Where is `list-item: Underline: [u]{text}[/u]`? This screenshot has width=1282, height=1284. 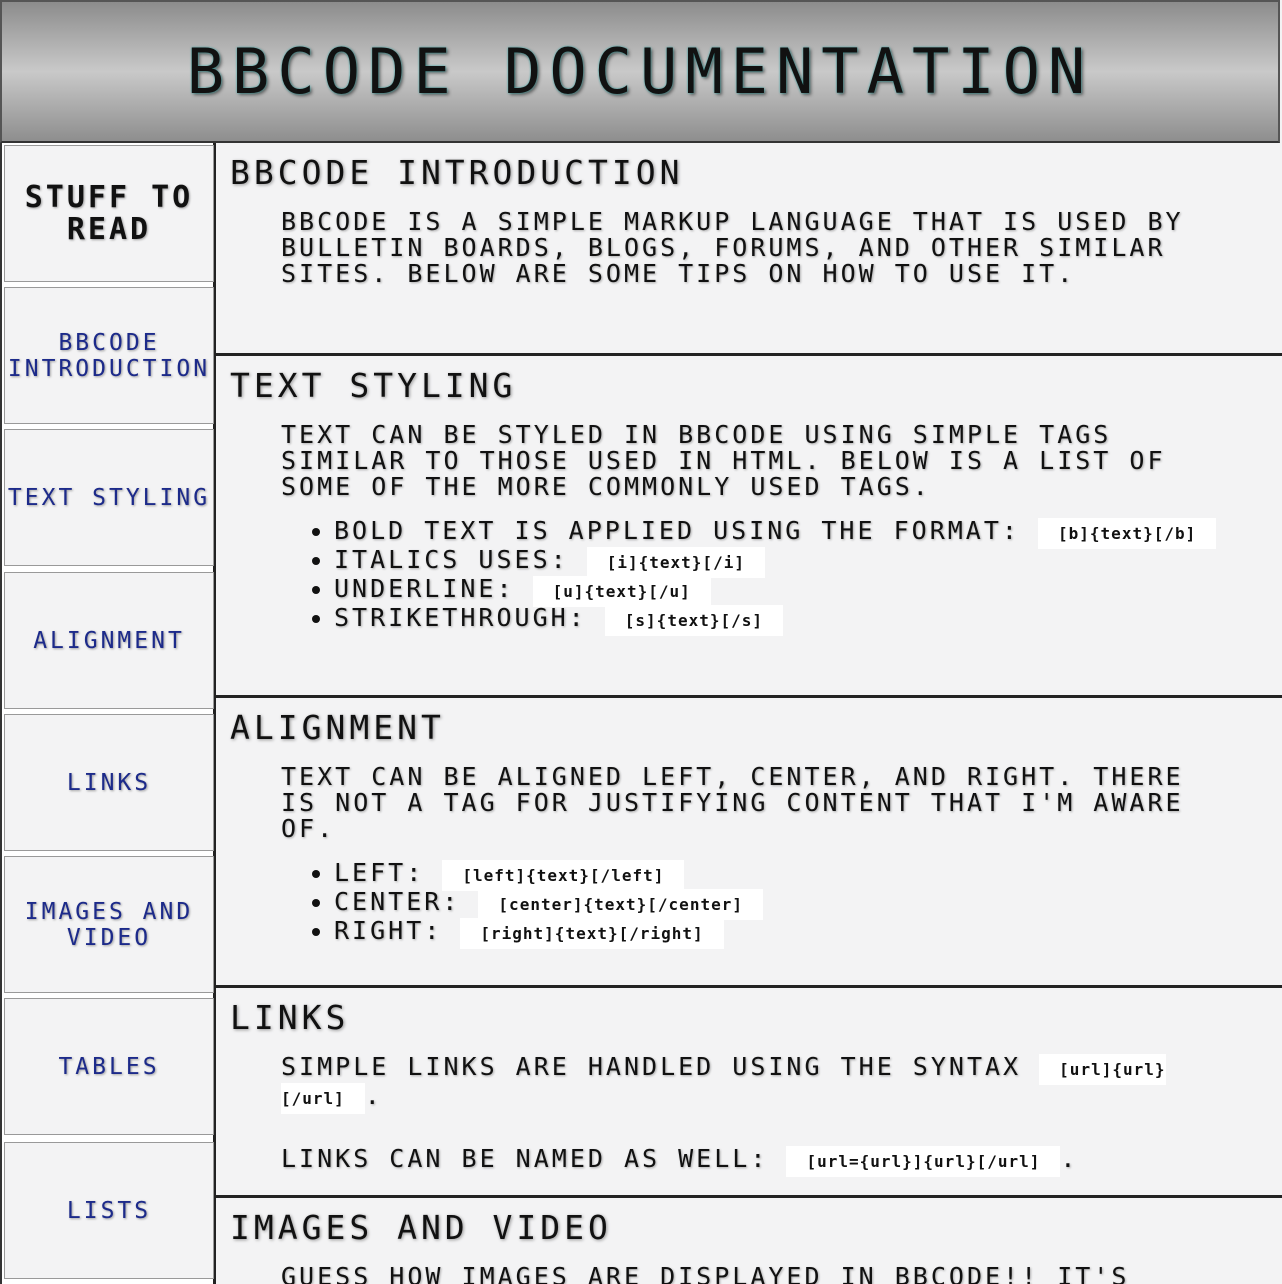
list-item: Underline: [u]{text}[/u] is located at coordinates (808, 590).